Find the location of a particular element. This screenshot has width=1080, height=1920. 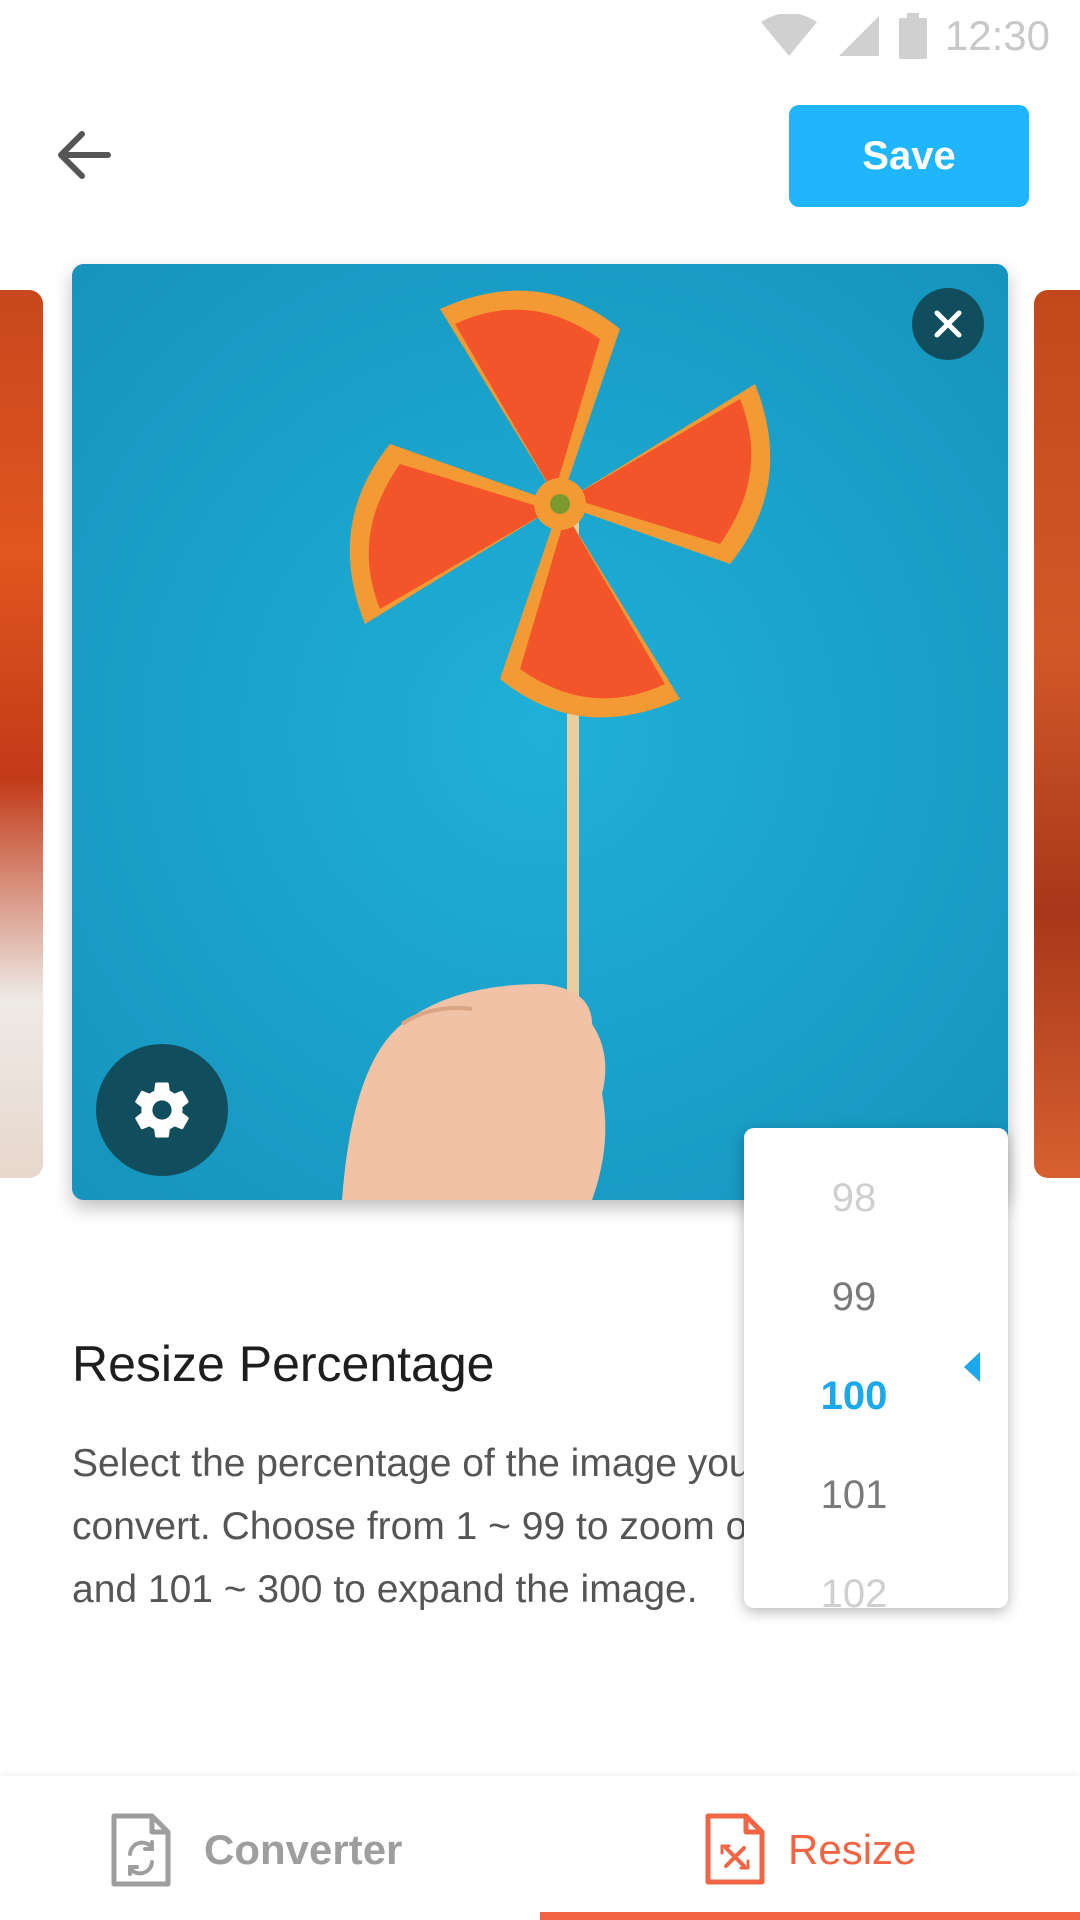

battery-icon is located at coordinates (912, 36).